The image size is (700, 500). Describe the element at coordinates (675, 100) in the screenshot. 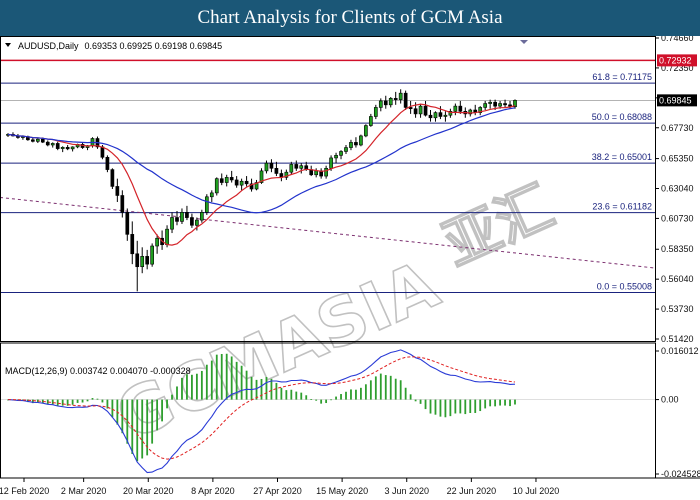

I see `current-price-label: 0.69845` at that location.